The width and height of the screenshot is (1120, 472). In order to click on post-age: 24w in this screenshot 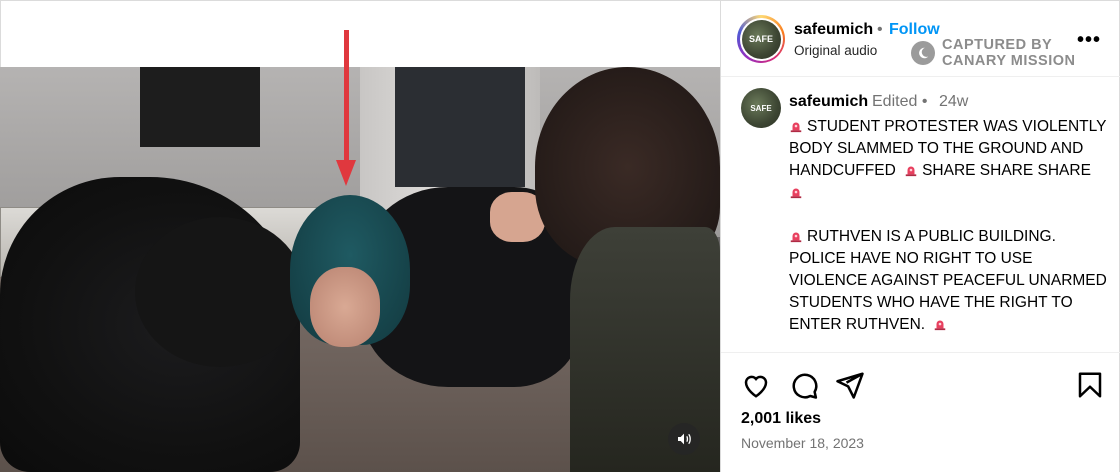, I will do `click(953, 102)`.